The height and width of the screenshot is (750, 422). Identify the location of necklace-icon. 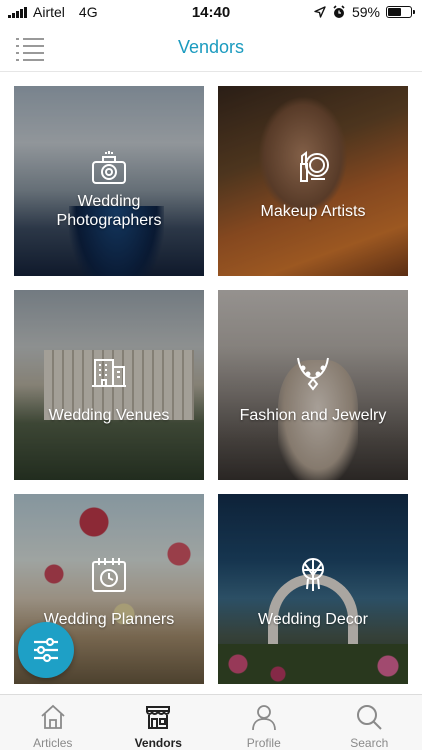
(313, 374).